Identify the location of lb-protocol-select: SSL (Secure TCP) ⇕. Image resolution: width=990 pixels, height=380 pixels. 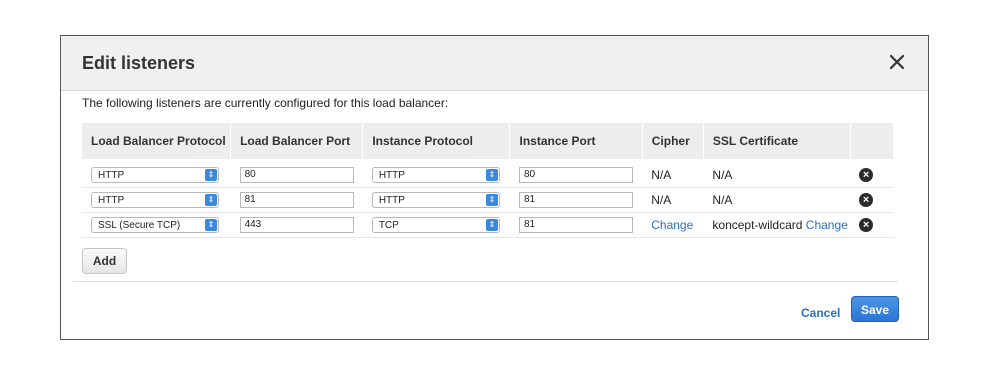
(155, 225).